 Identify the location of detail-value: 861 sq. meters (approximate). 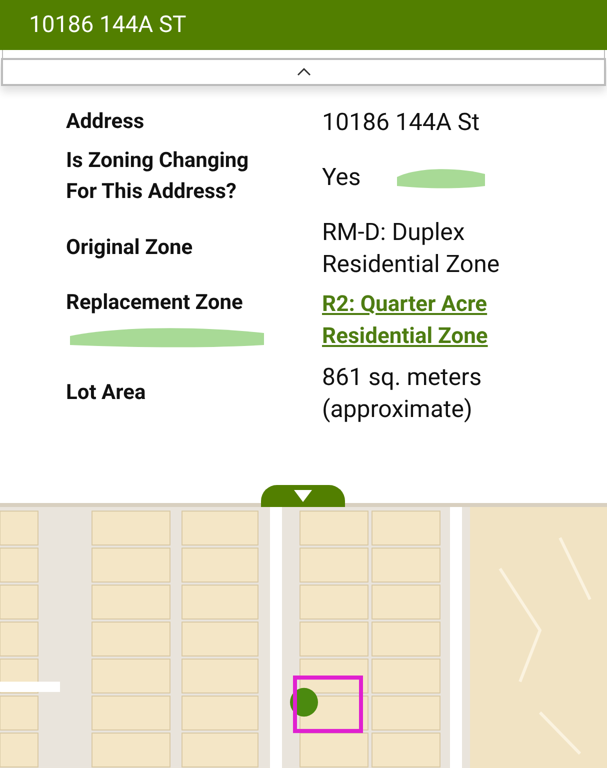
(402, 393).